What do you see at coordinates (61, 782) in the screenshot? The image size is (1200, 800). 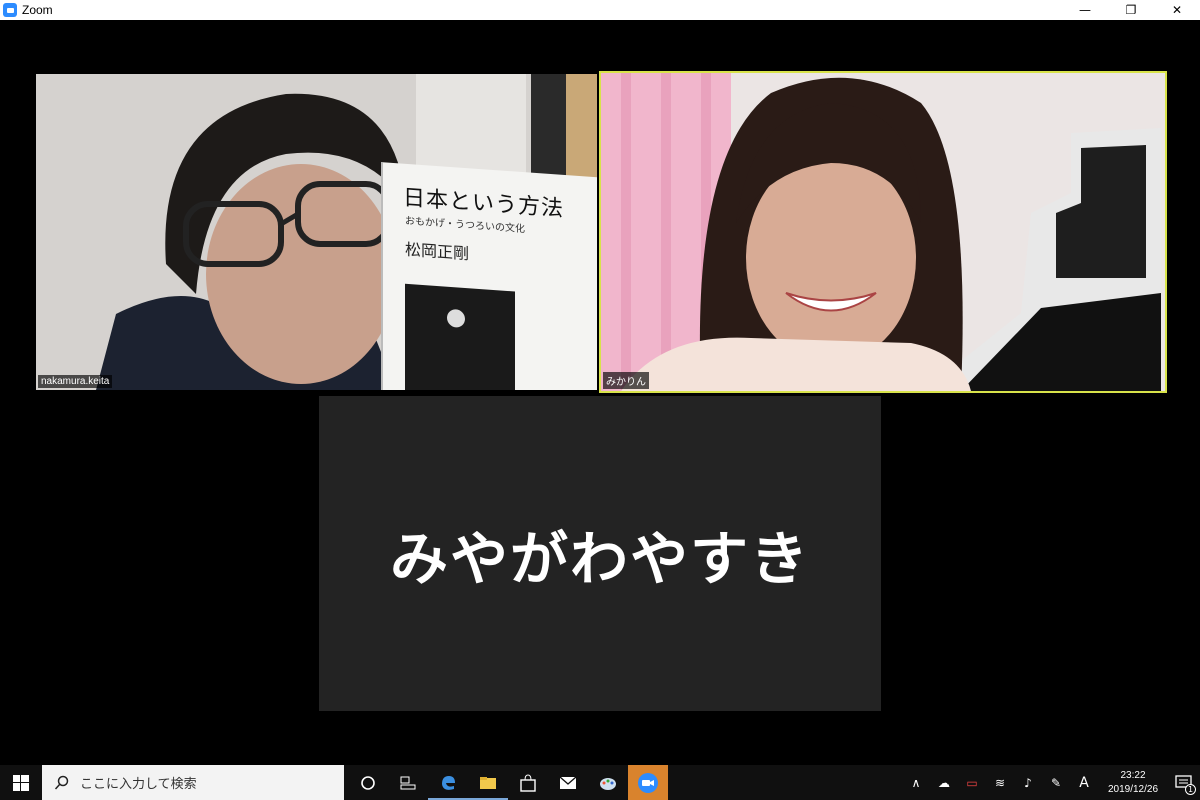 I see `search-icon` at bounding box center [61, 782].